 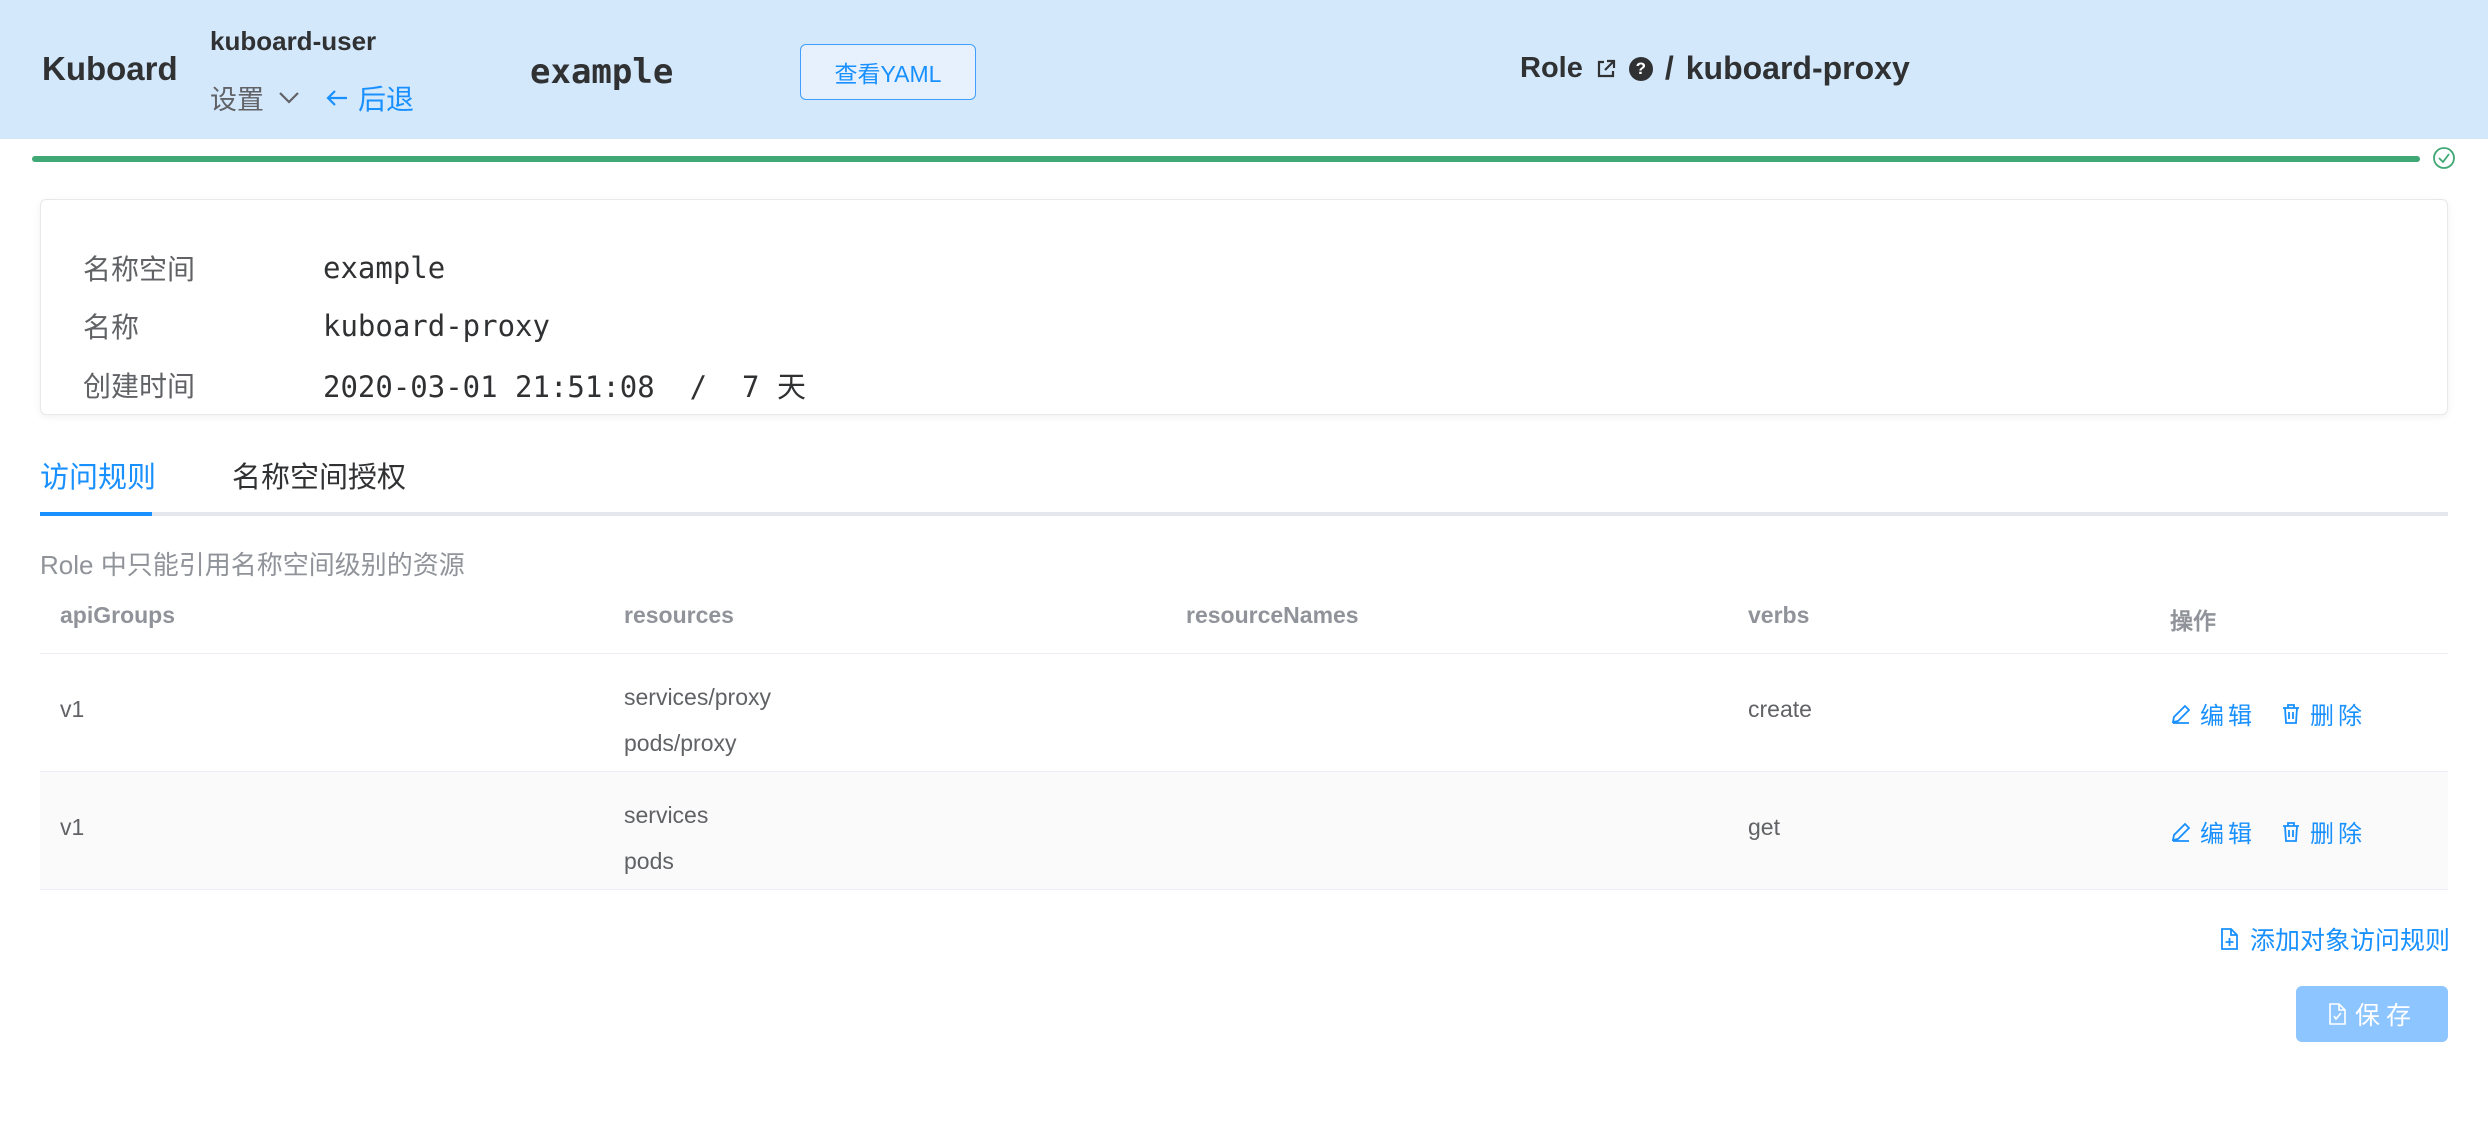 I want to click on save-button: 保存, so click(x=2372, y=1014).